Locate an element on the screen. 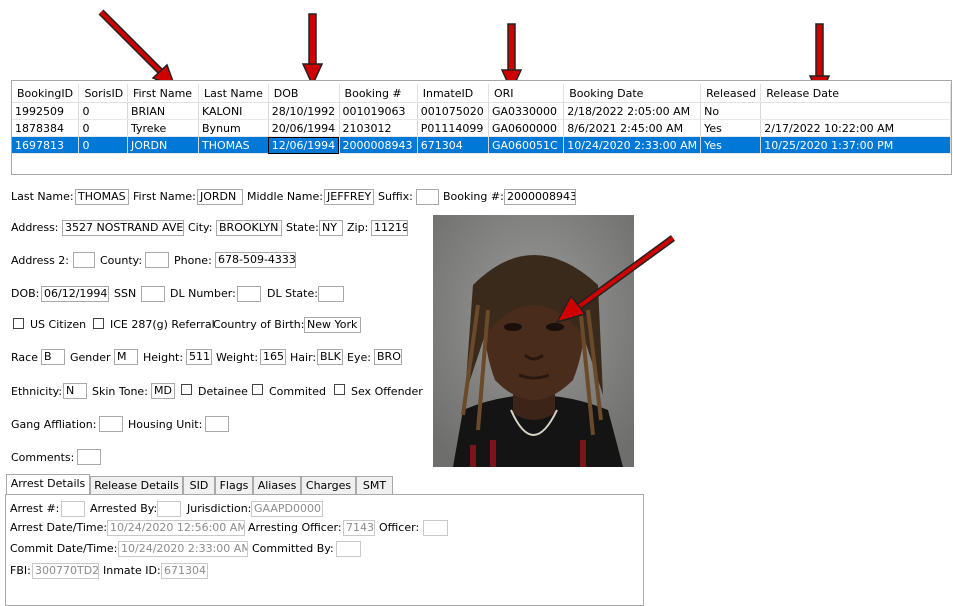 The image size is (953, 606). column-header: Release Date is located at coordinates (855, 93).